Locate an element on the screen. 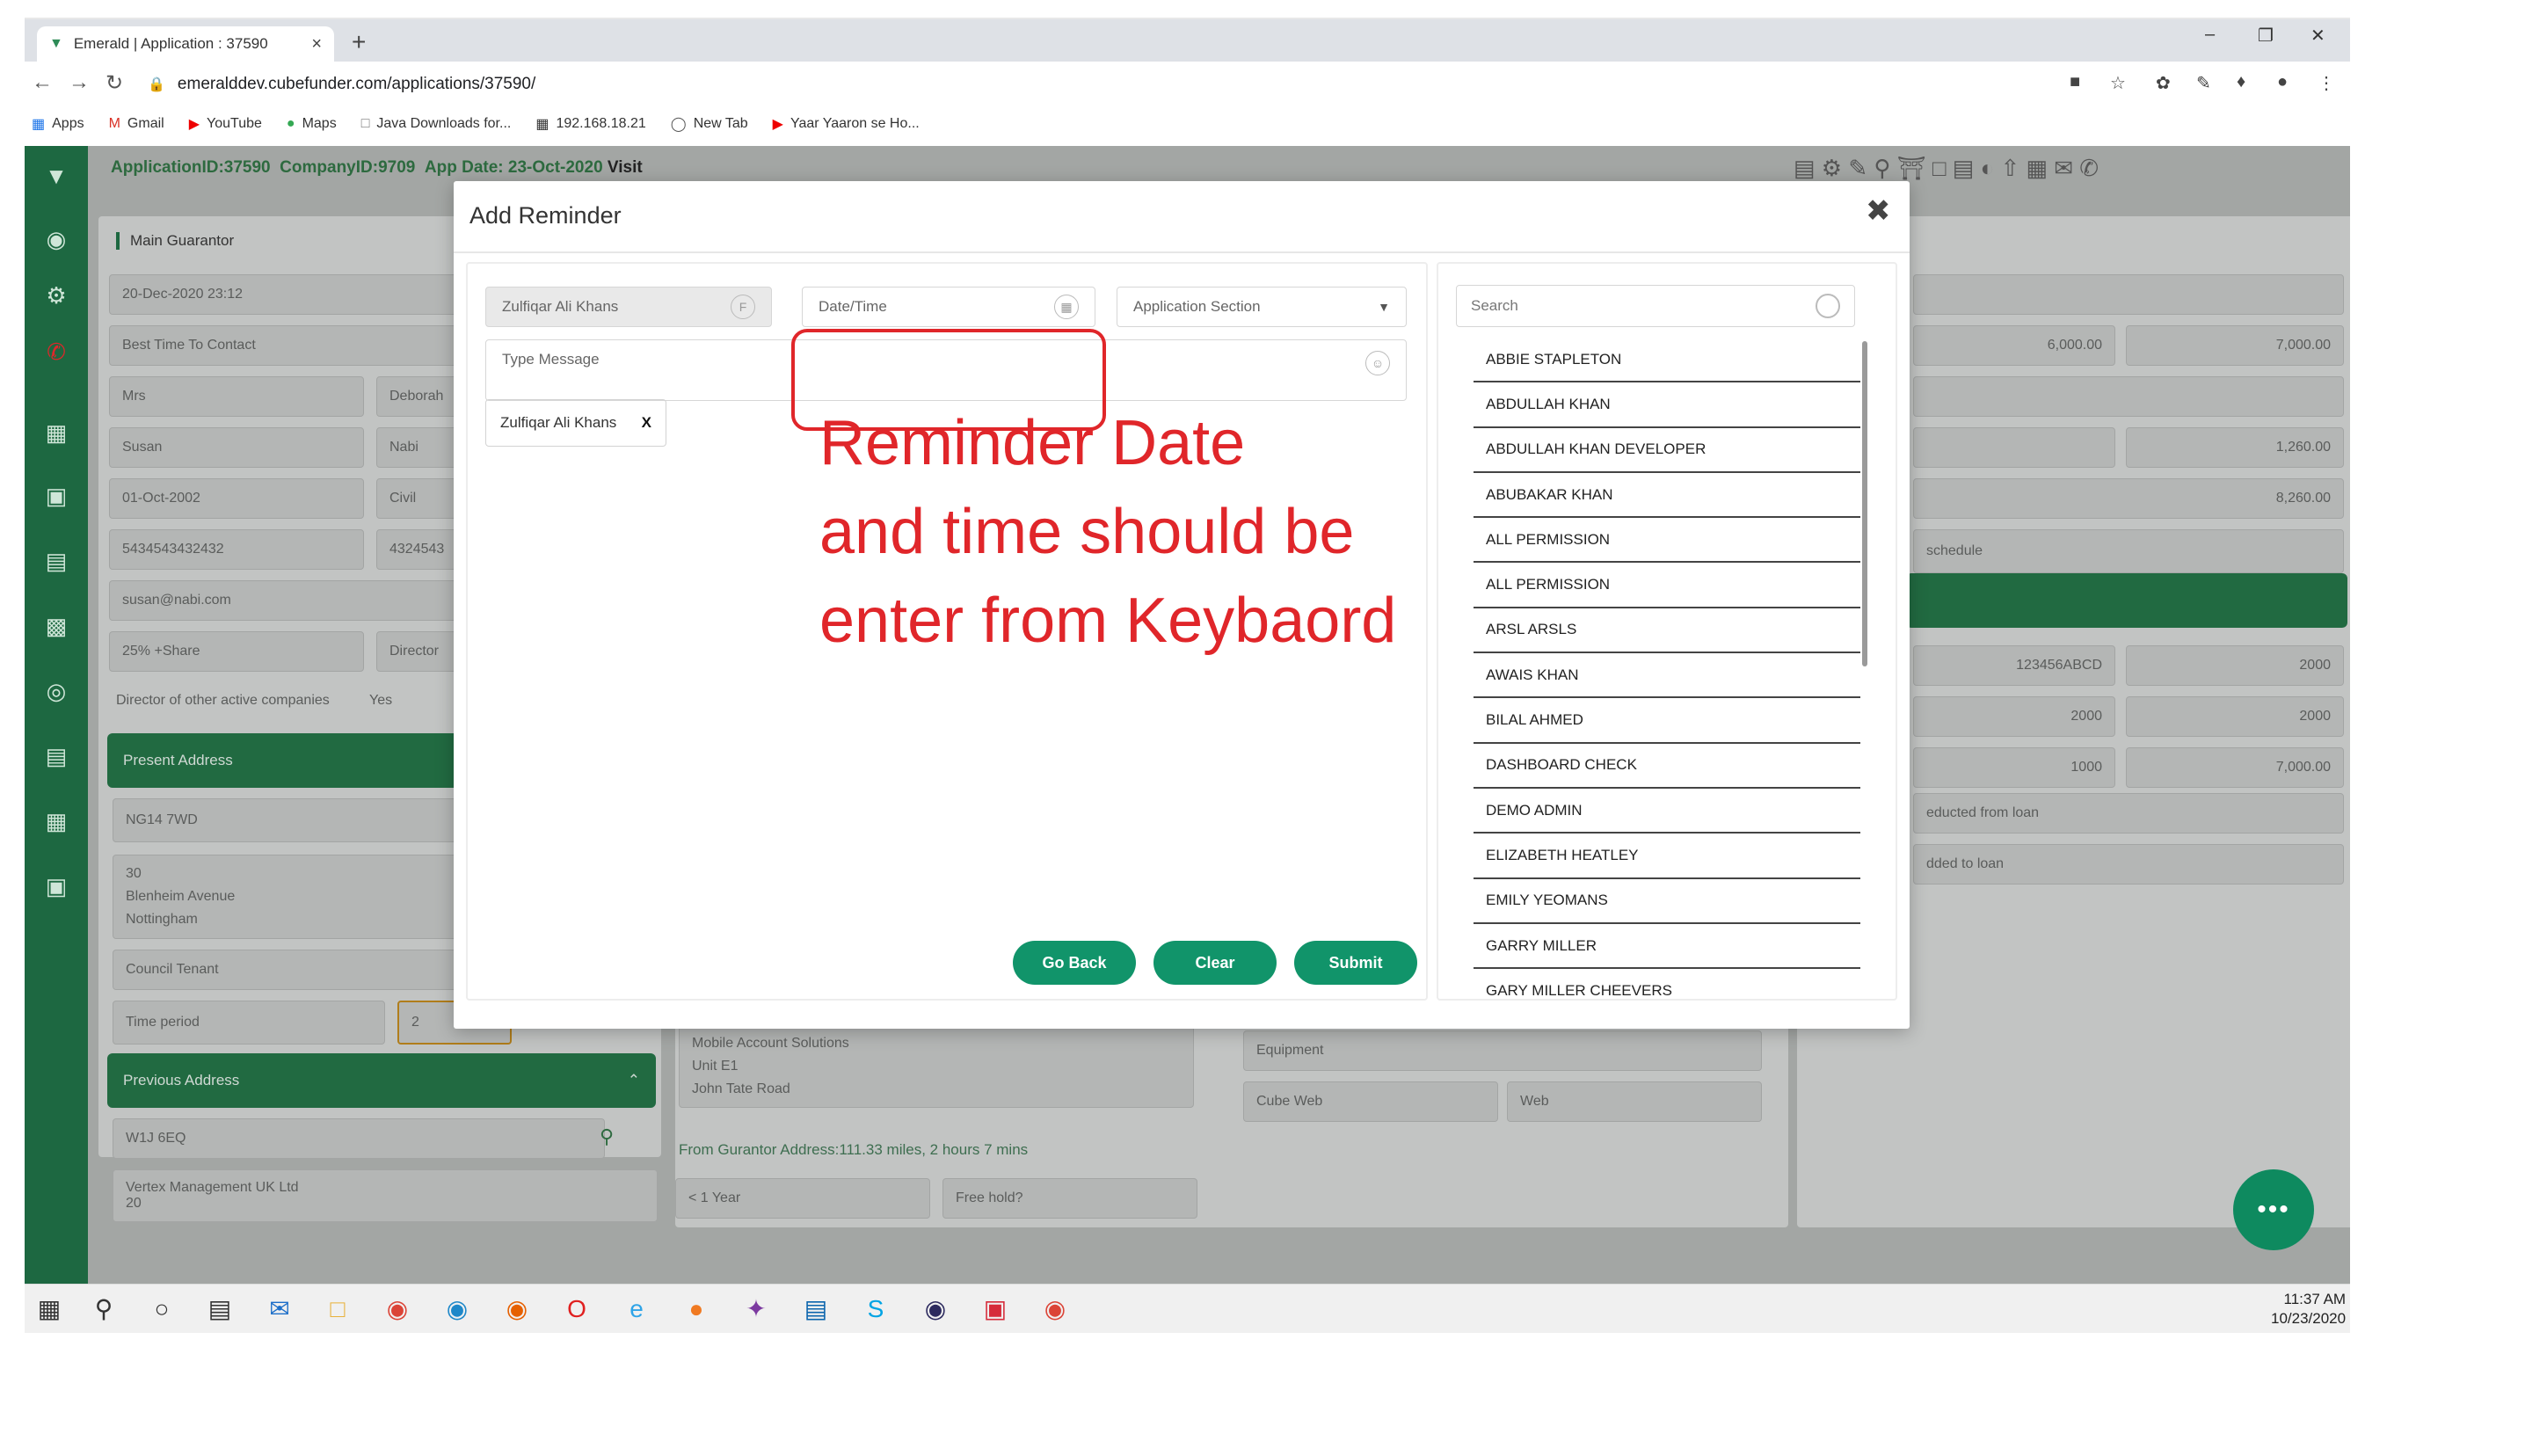  extension-icon: ✿ is located at coordinates (2163, 83).